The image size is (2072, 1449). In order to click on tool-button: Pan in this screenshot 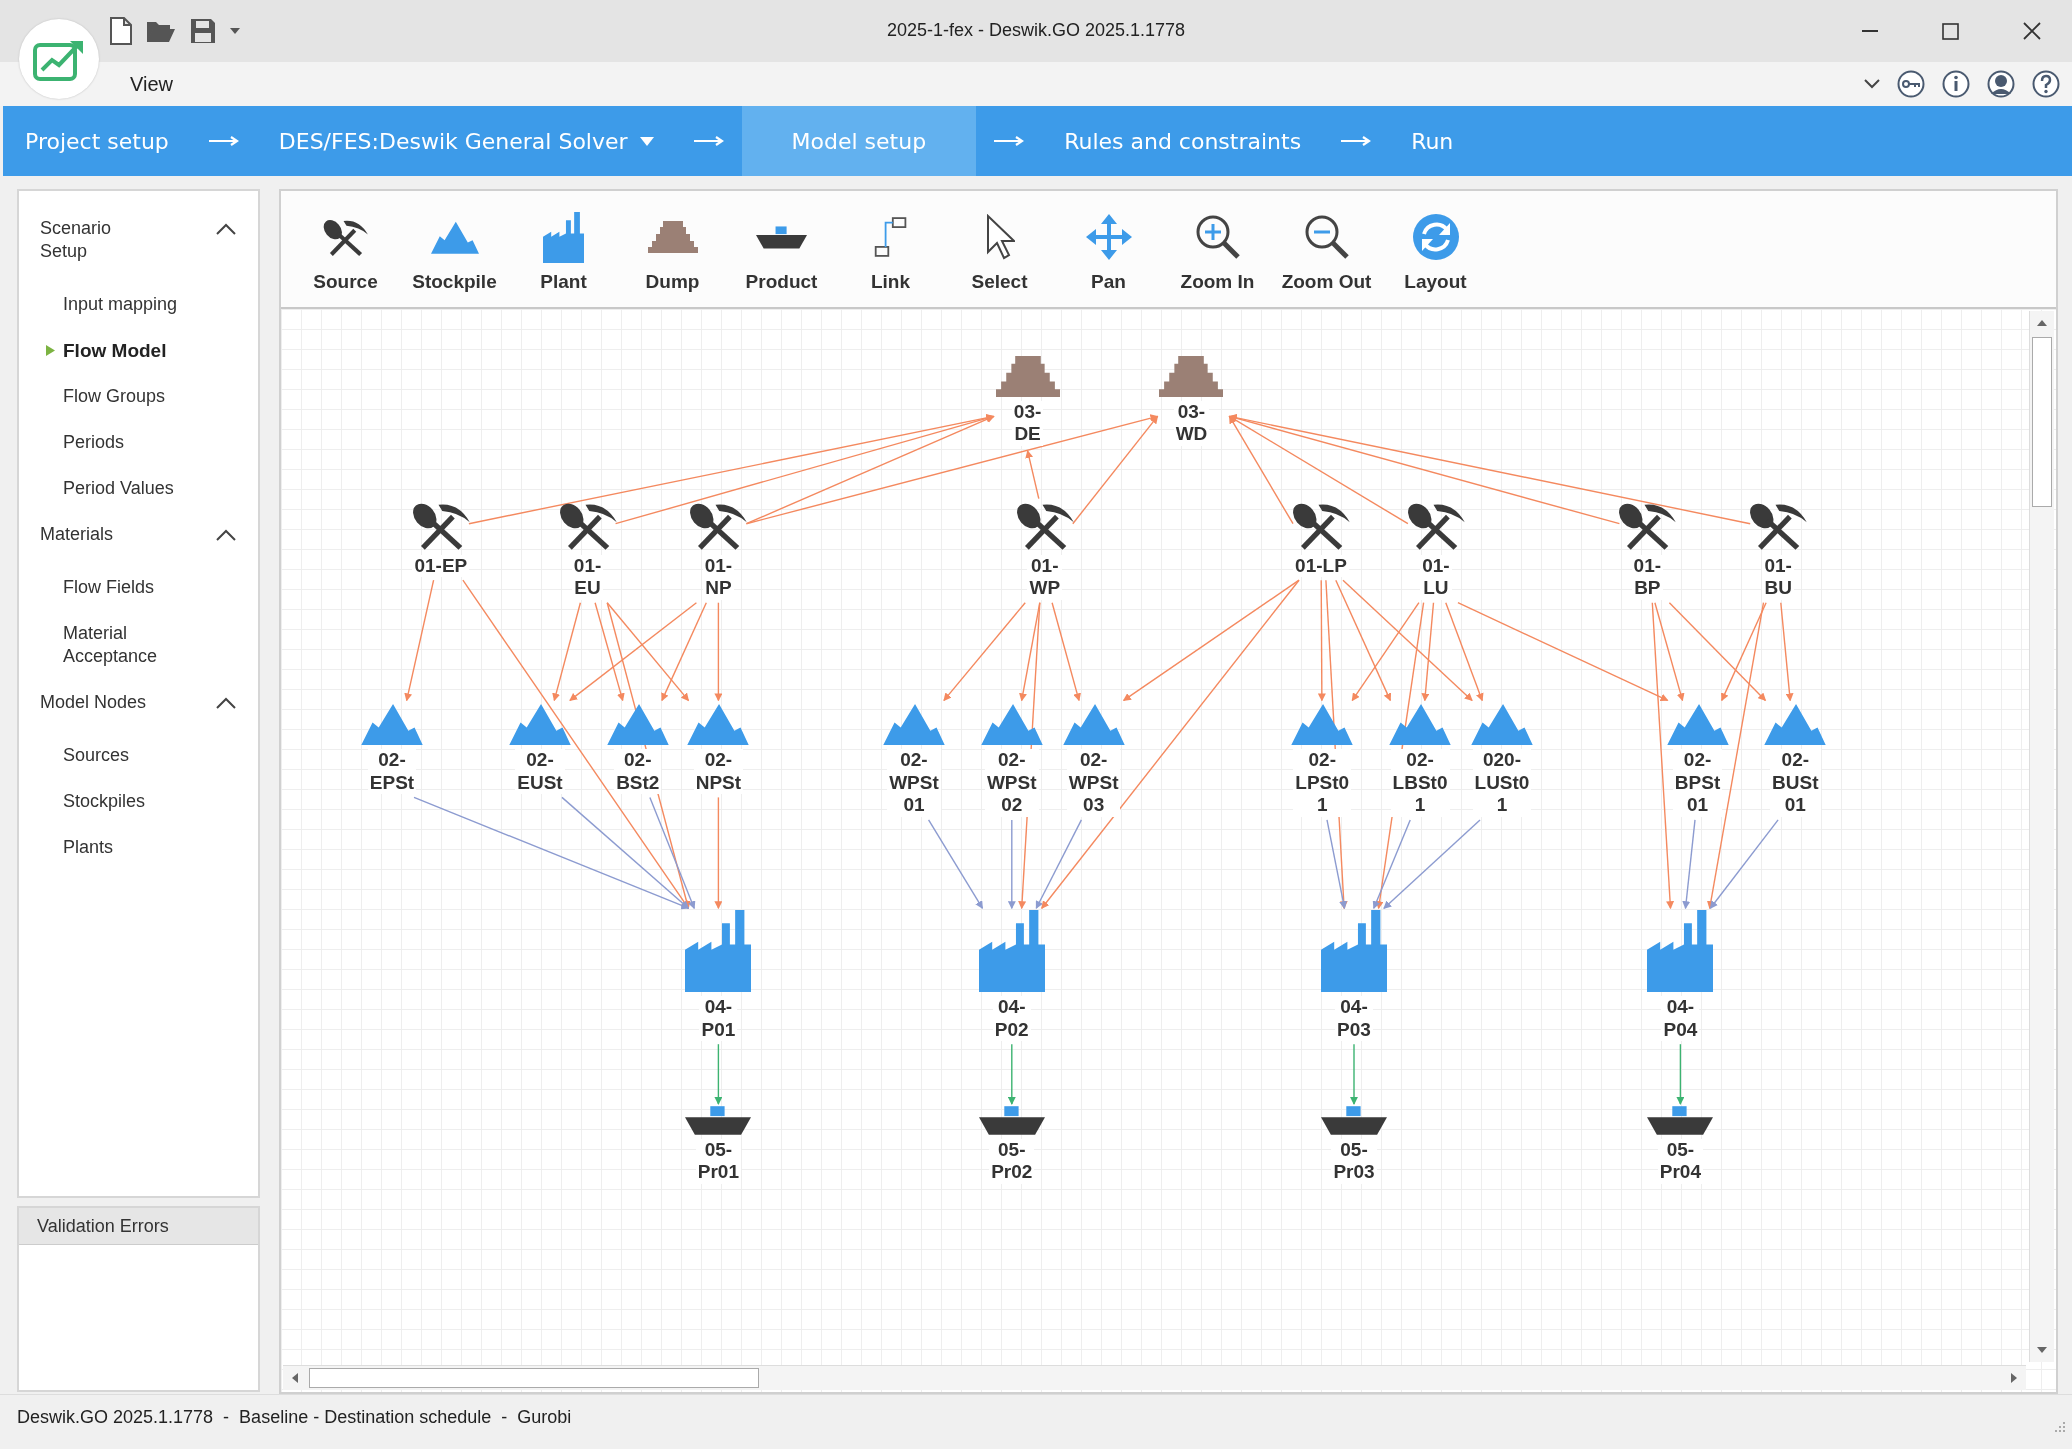, I will do `click(1108, 255)`.